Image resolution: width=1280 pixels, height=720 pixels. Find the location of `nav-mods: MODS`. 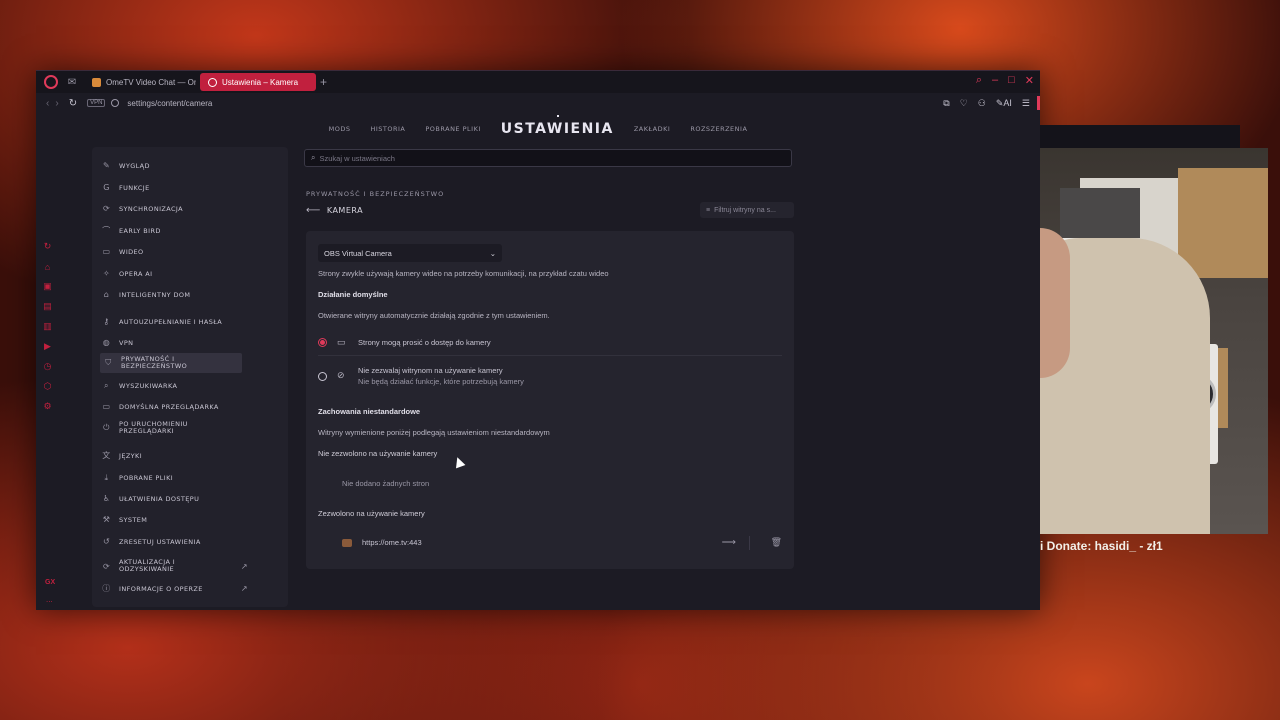

nav-mods: MODS is located at coordinates (340, 129).